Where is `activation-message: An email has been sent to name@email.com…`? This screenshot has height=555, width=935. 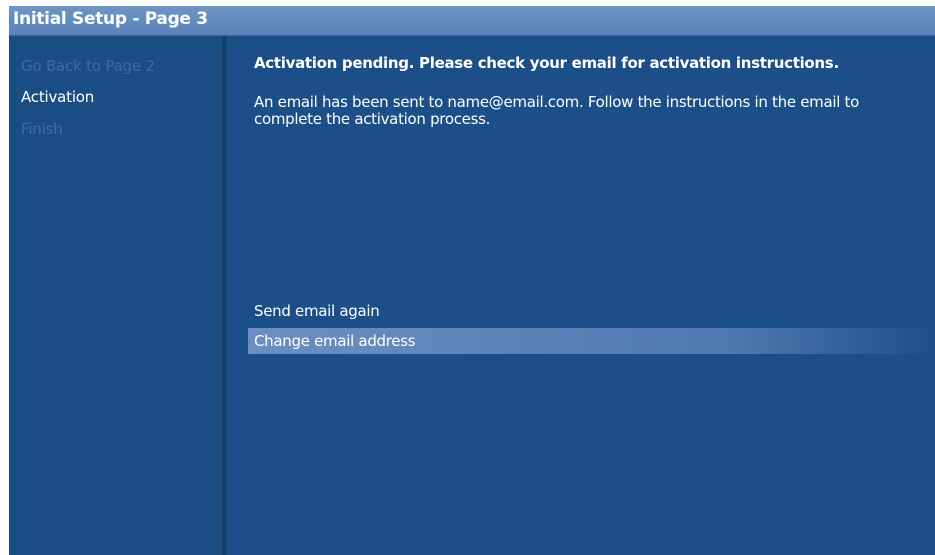
activation-message: An email has been sent to name@email.com… is located at coordinates (557, 110).